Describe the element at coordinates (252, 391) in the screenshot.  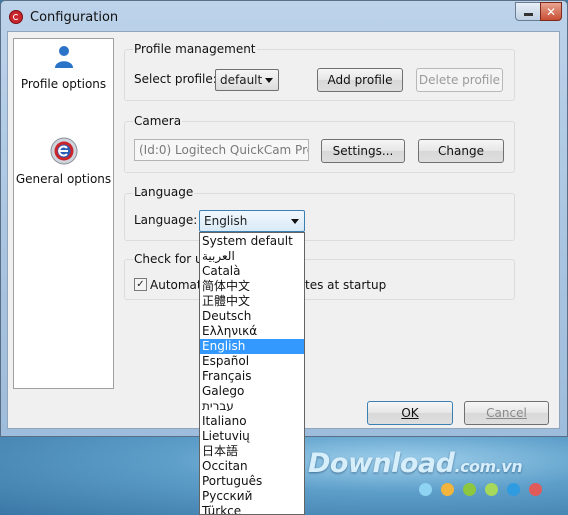
I see `language-option: Galego` at that location.